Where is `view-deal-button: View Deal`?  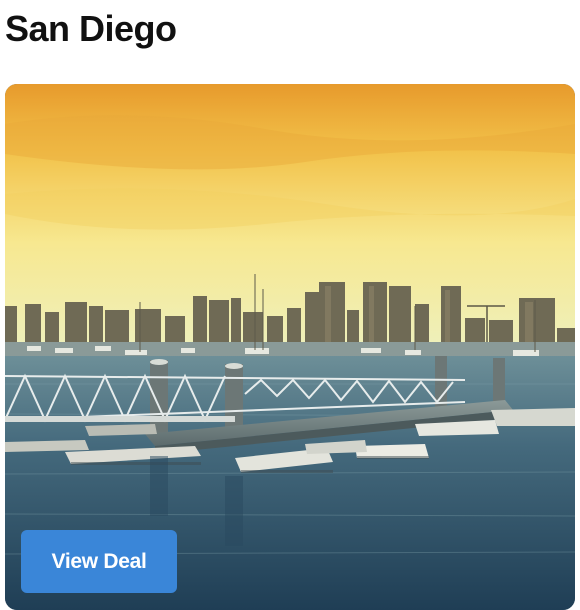 view-deal-button: View Deal is located at coordinates (99, 561).